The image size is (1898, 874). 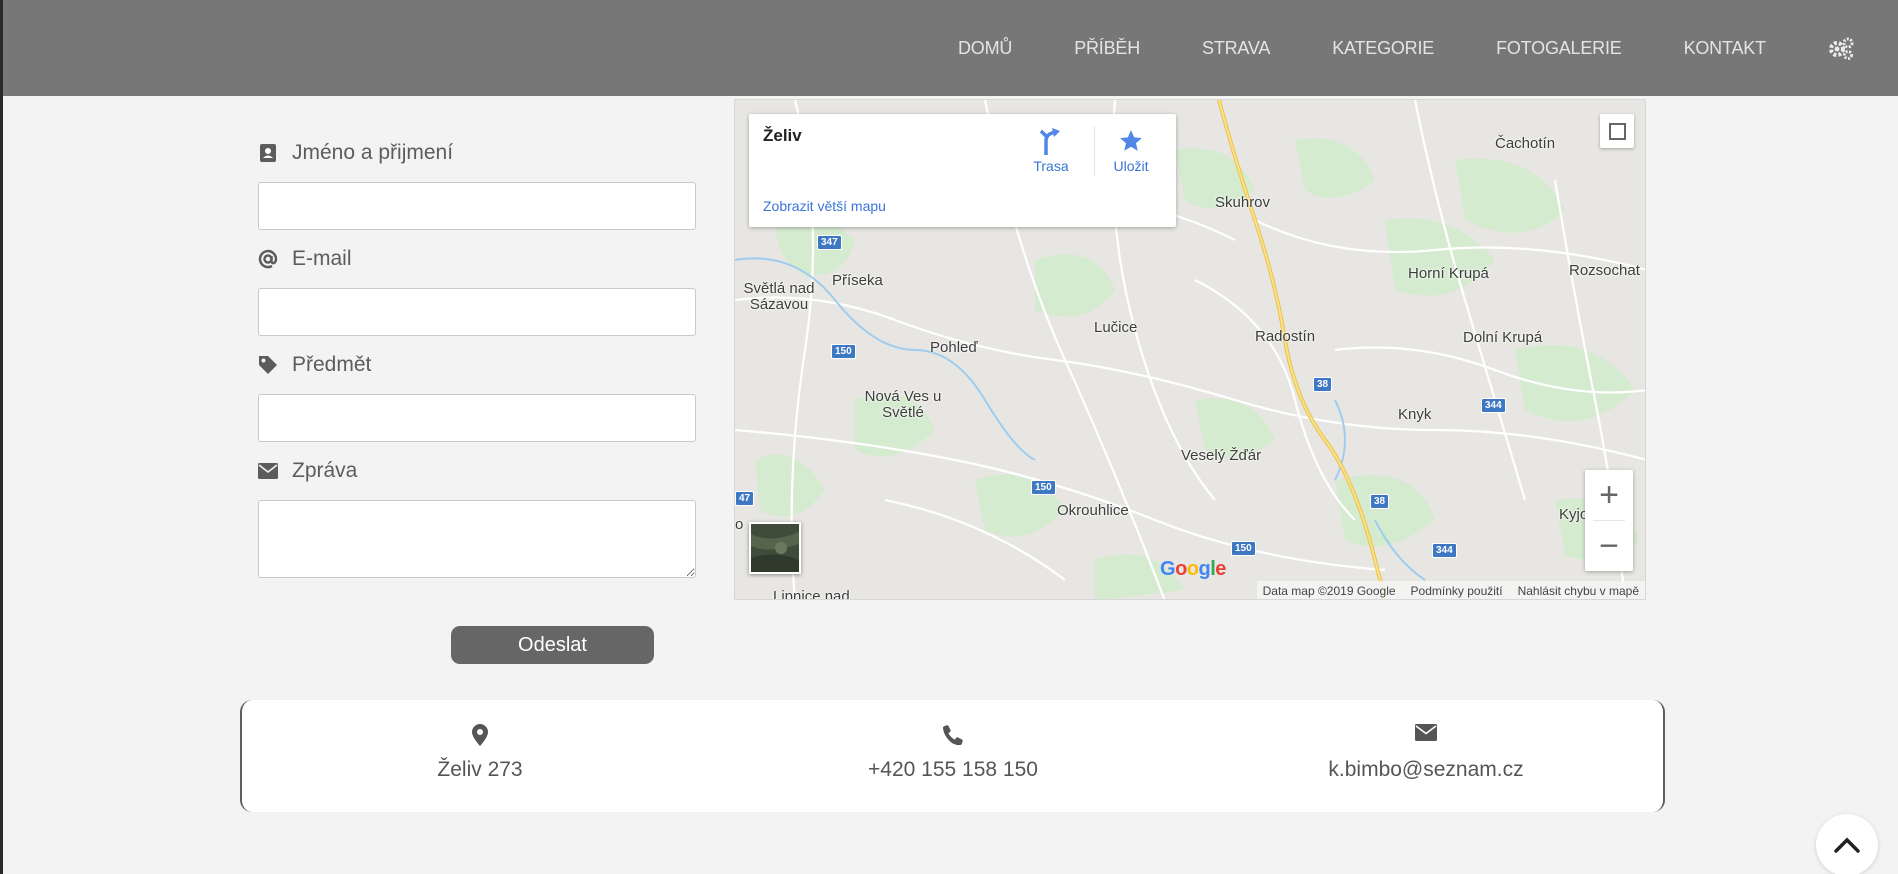 What do you see at coordinates (824, 206) in the screenshot?
I see `larger-map-link: Zobrazit větší mapu` at bounding box center [824, 206].